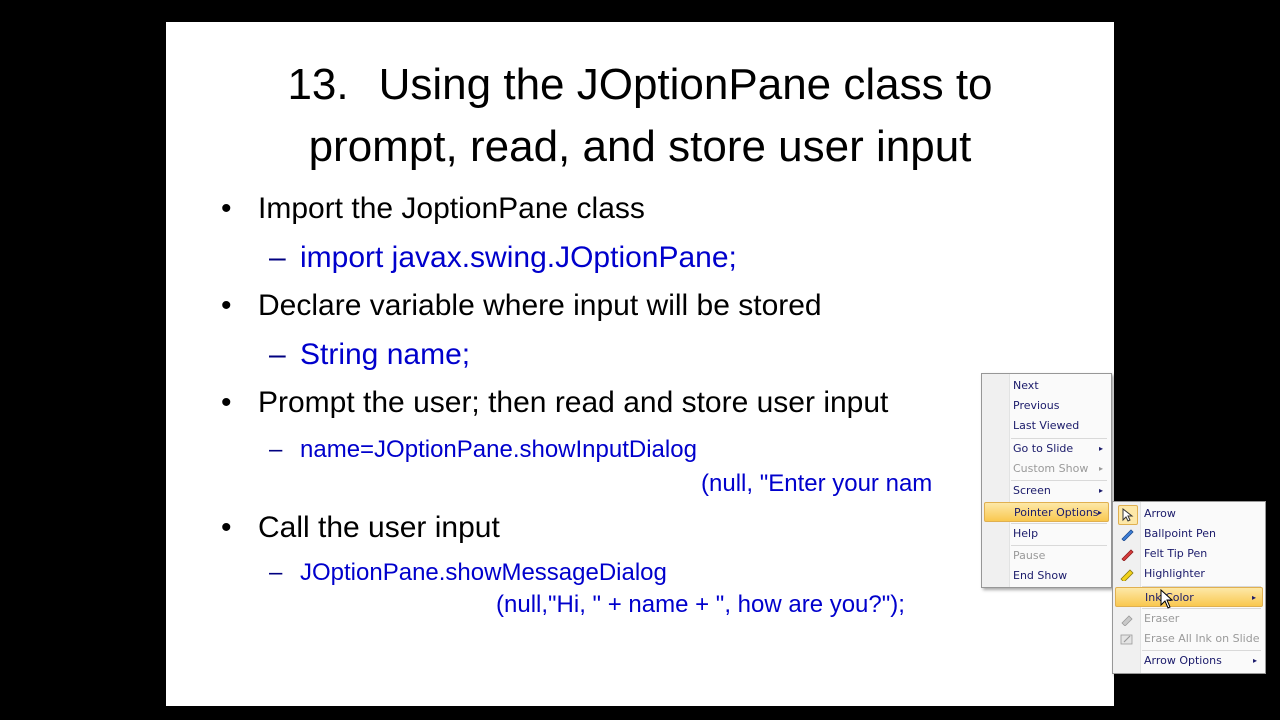  What do you see at coordinates (1127, 574) in the screenshot?
I see `highlighter-icon` at bounding box center [1127, 574].